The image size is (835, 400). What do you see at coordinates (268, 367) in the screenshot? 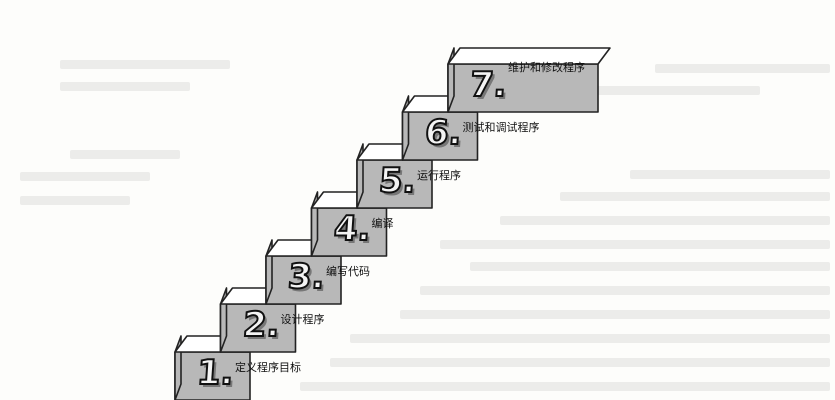
I see `step-label: 定义程序目标` at bounding box center [268, 367].